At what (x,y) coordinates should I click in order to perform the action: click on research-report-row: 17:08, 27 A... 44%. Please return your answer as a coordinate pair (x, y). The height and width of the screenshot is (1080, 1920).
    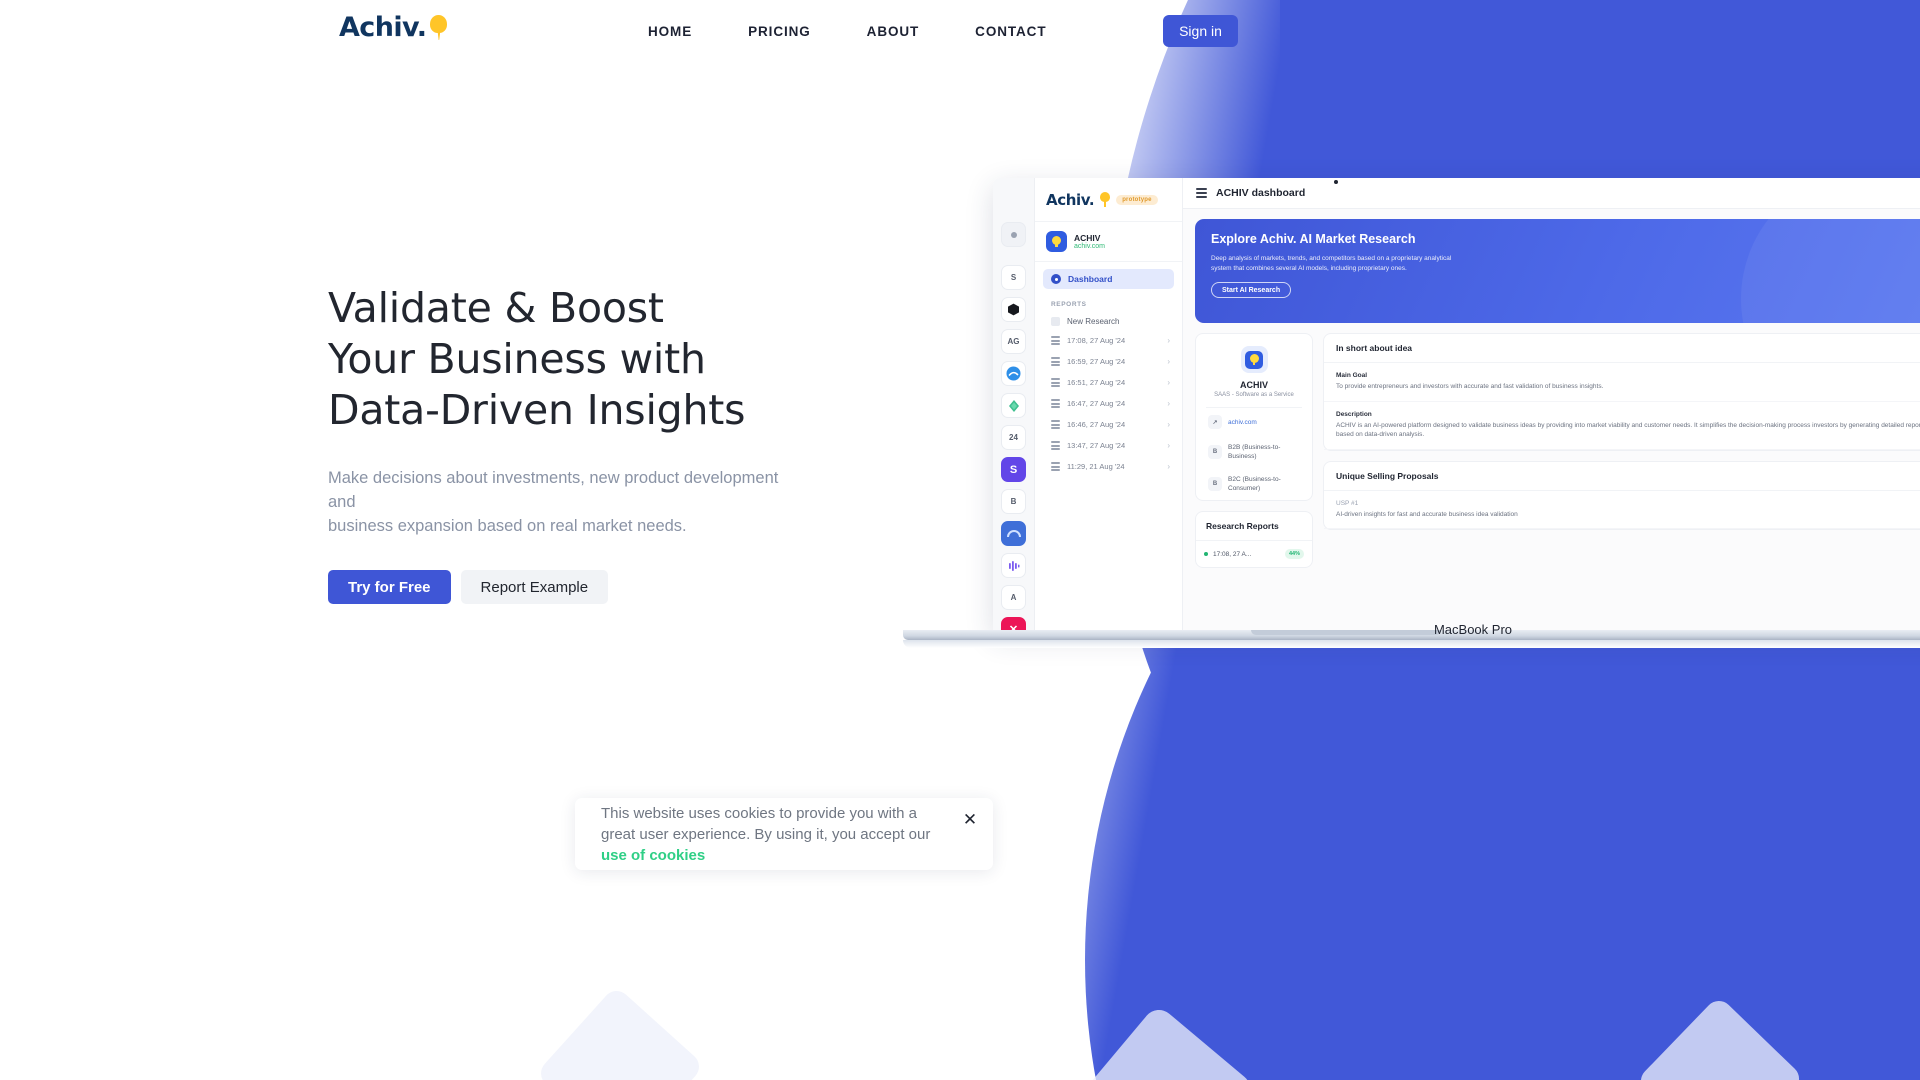
    Looking at the image, I should click on (1254, 554).